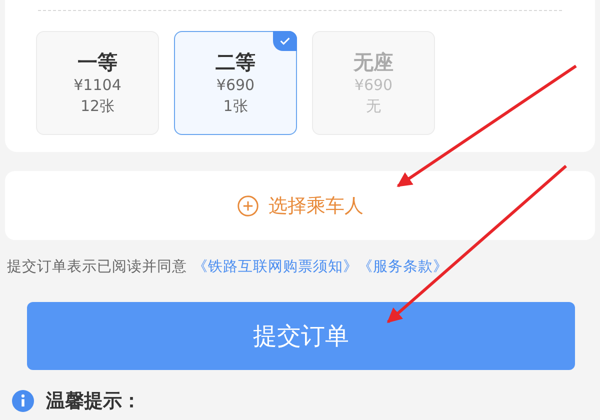 The width and height of the screenshot is (600, 420). Describe the element at coordinates (247, 205) in the screenshot. I see `plus-circle-icon` at that location.